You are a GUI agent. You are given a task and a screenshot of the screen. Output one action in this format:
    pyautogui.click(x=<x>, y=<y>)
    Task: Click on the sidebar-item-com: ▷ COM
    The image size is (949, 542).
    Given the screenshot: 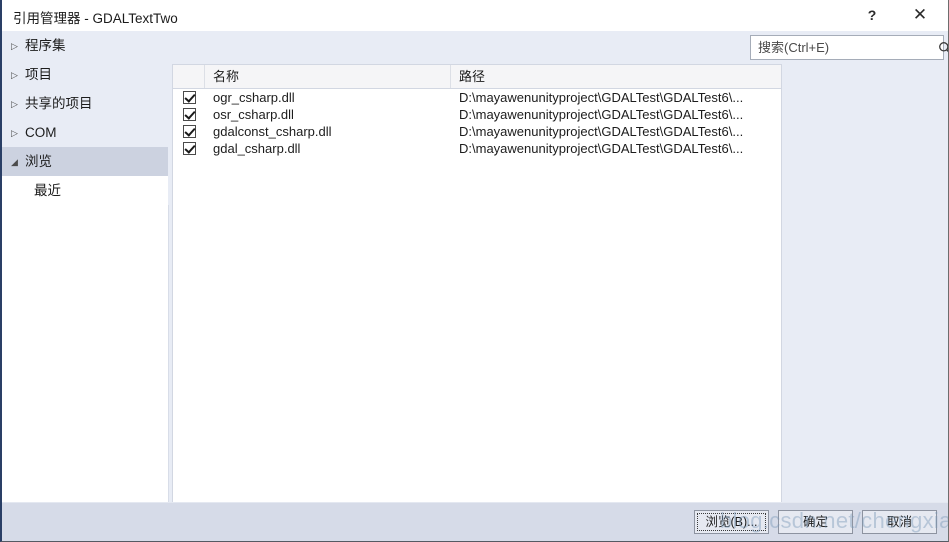 What is the action you would take?
    pyautogui.click(x=85, y=132)
    